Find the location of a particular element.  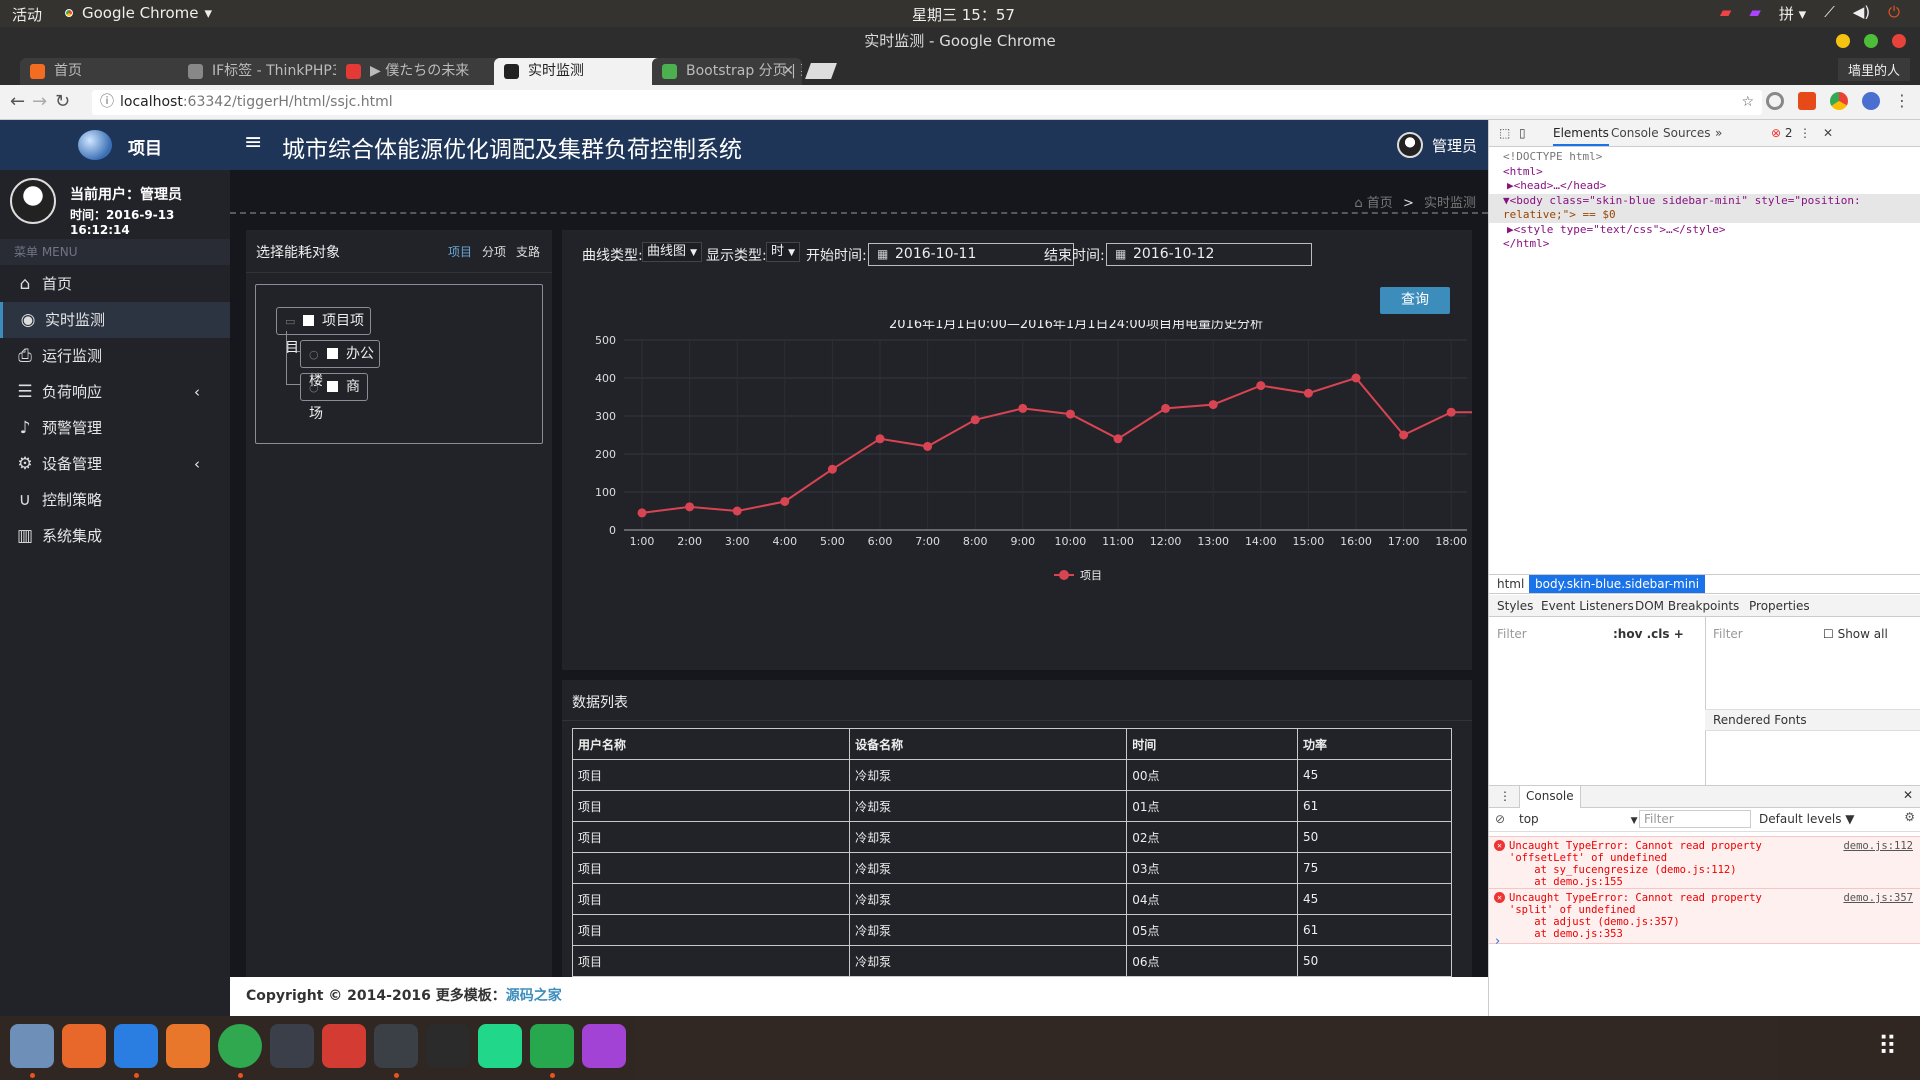

tab-properties: Properties is located at coordinates (1779, 606).